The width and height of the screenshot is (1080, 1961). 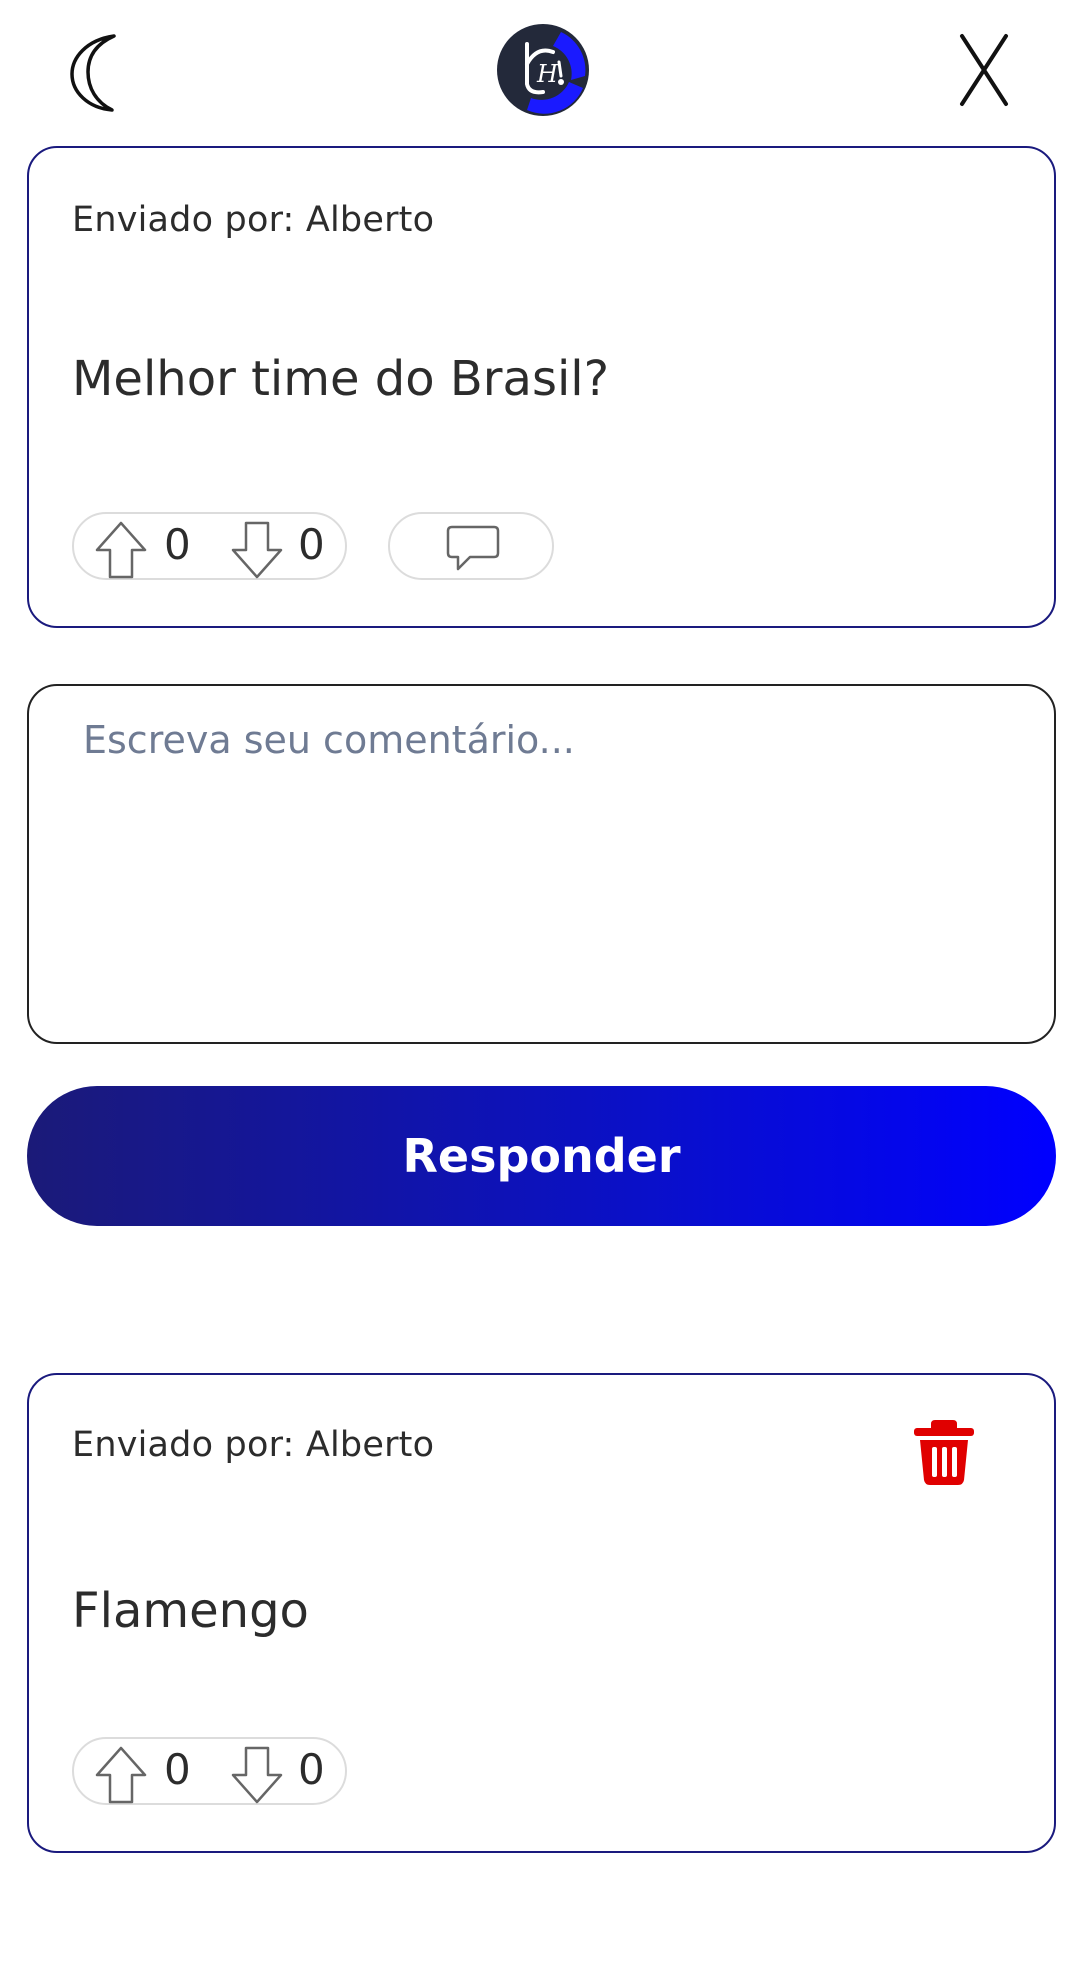 I want to click on post-text: Melhor time do Brasil?, so click(x=341, y=379).